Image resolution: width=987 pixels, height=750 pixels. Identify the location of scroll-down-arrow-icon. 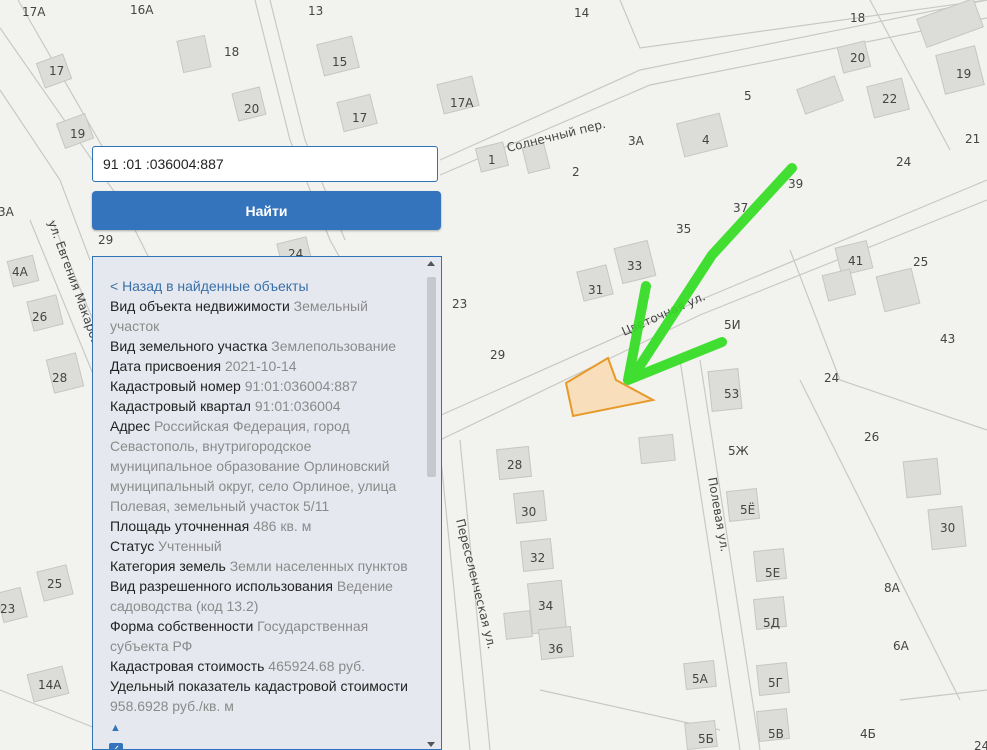
(431, 744).